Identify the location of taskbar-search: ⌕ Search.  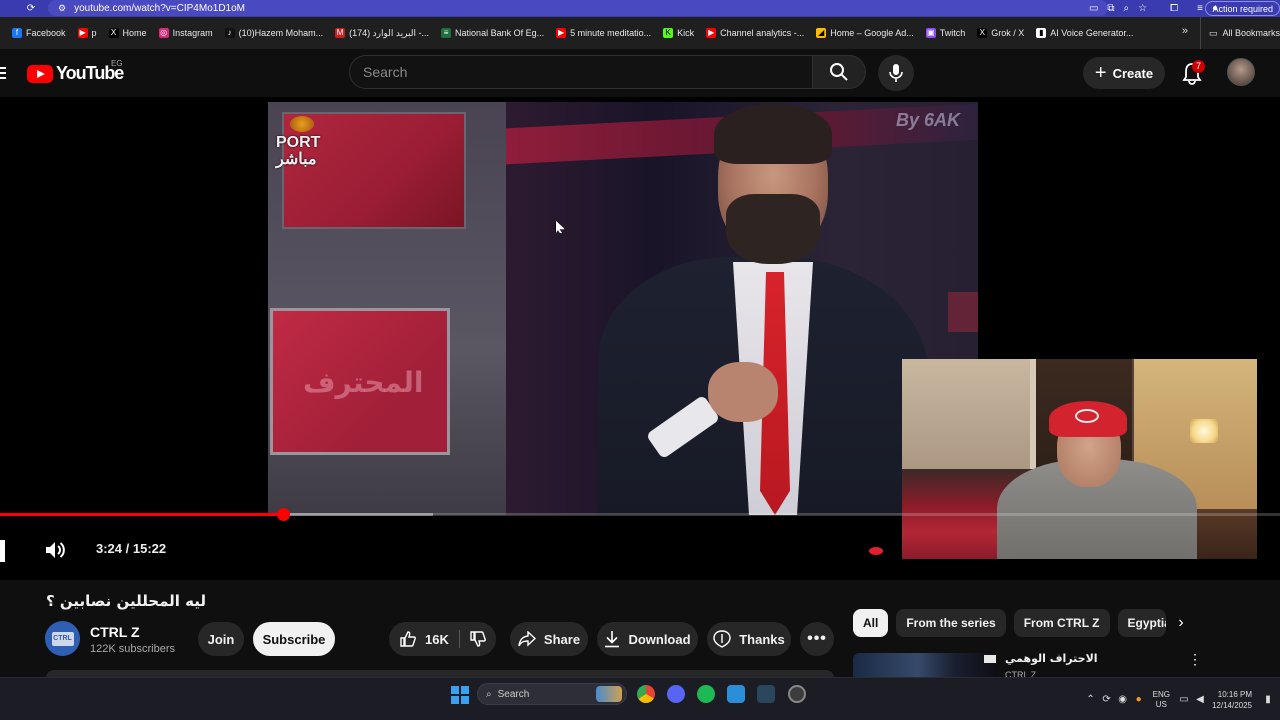
(552, 694).